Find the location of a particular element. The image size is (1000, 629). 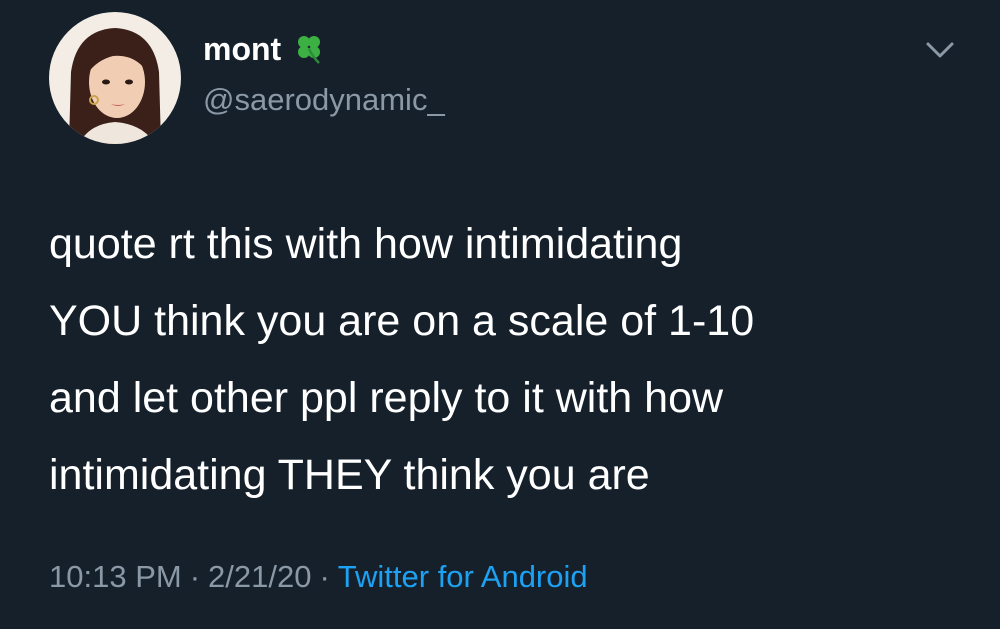

tweet-text-line: intimidating THEY think you are is located at coordinates (349, 475).